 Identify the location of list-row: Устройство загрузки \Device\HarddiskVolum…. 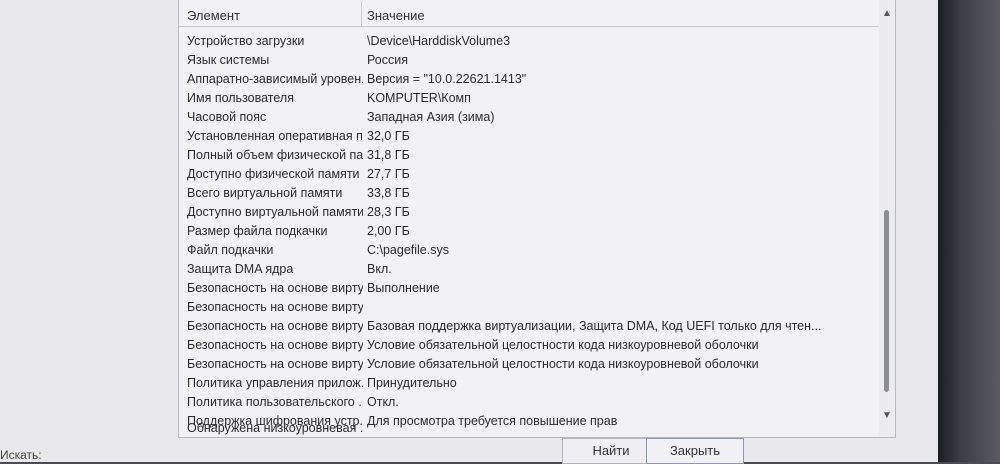
(529, 41).